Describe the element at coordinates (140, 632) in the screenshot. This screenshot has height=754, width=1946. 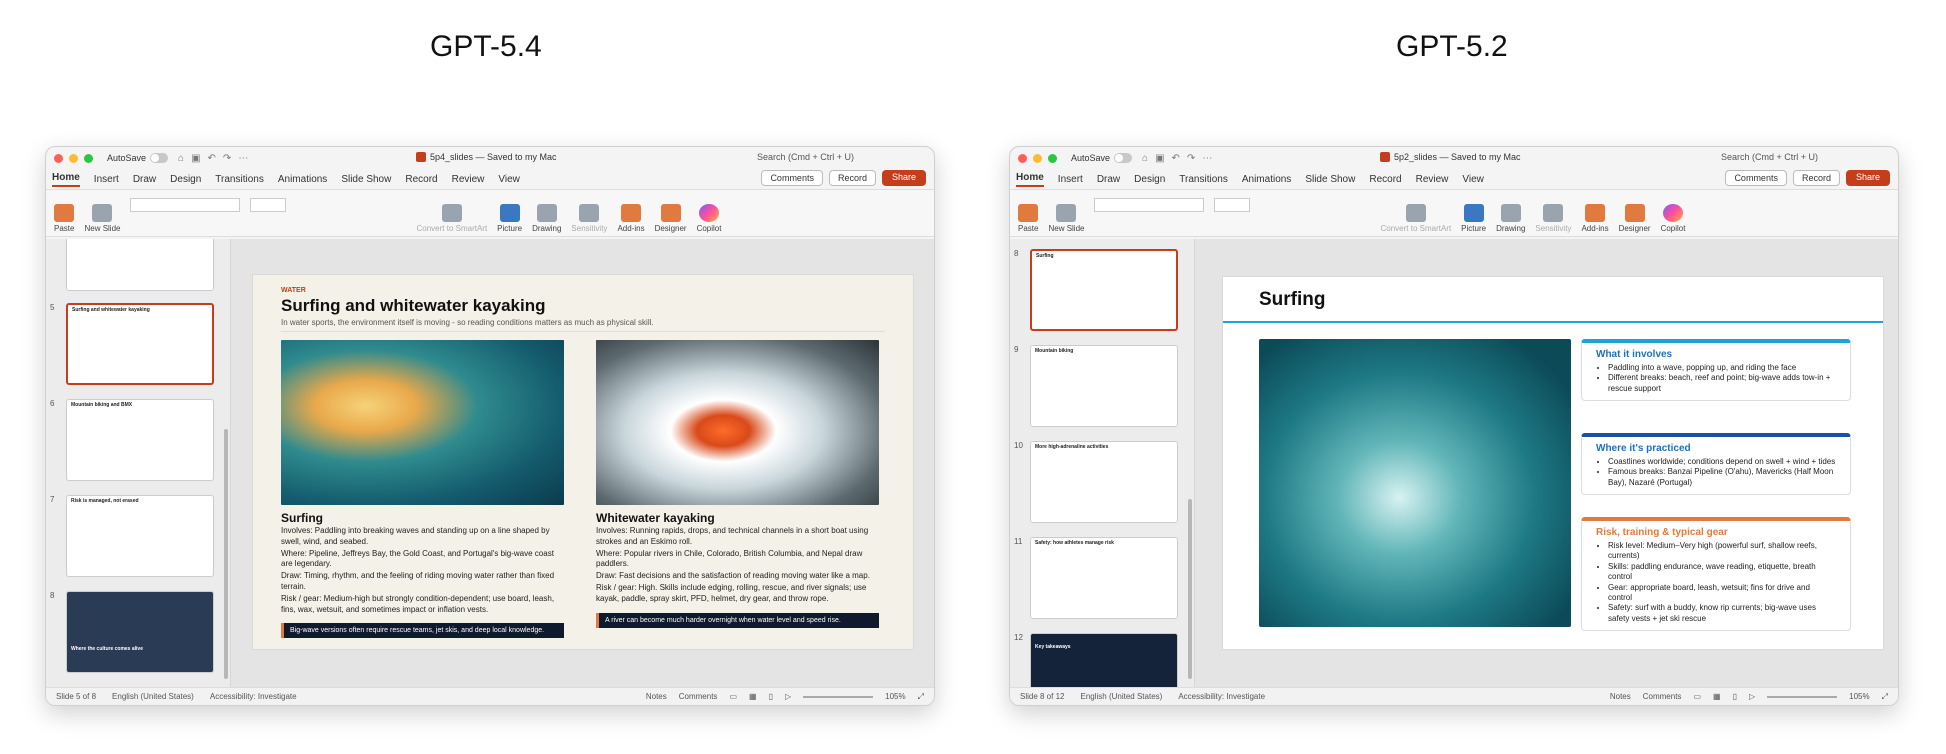
I see `slide-thumbnail: Where the culture comes alive` at that location.